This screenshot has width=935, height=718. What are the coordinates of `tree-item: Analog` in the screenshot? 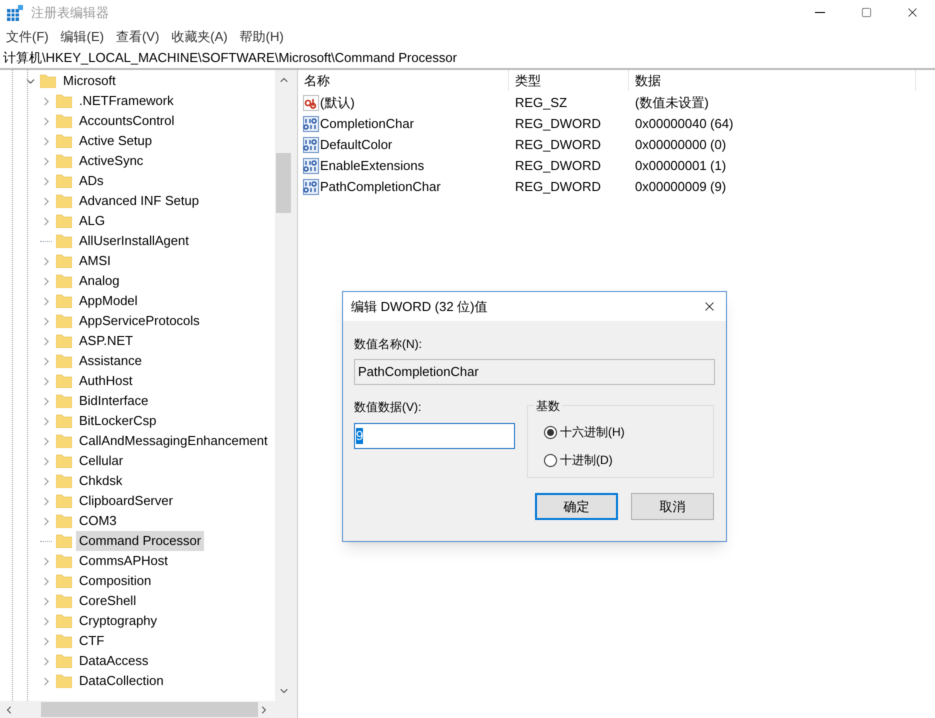 It's located at (99, 281).